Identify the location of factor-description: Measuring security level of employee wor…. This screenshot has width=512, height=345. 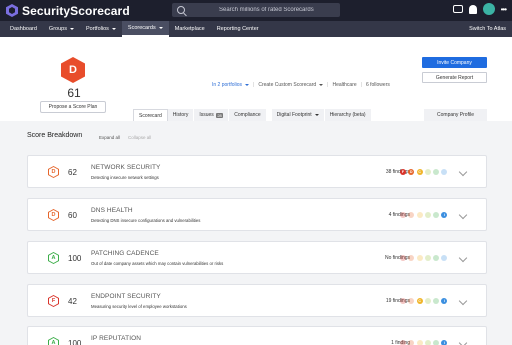
(139, 306).